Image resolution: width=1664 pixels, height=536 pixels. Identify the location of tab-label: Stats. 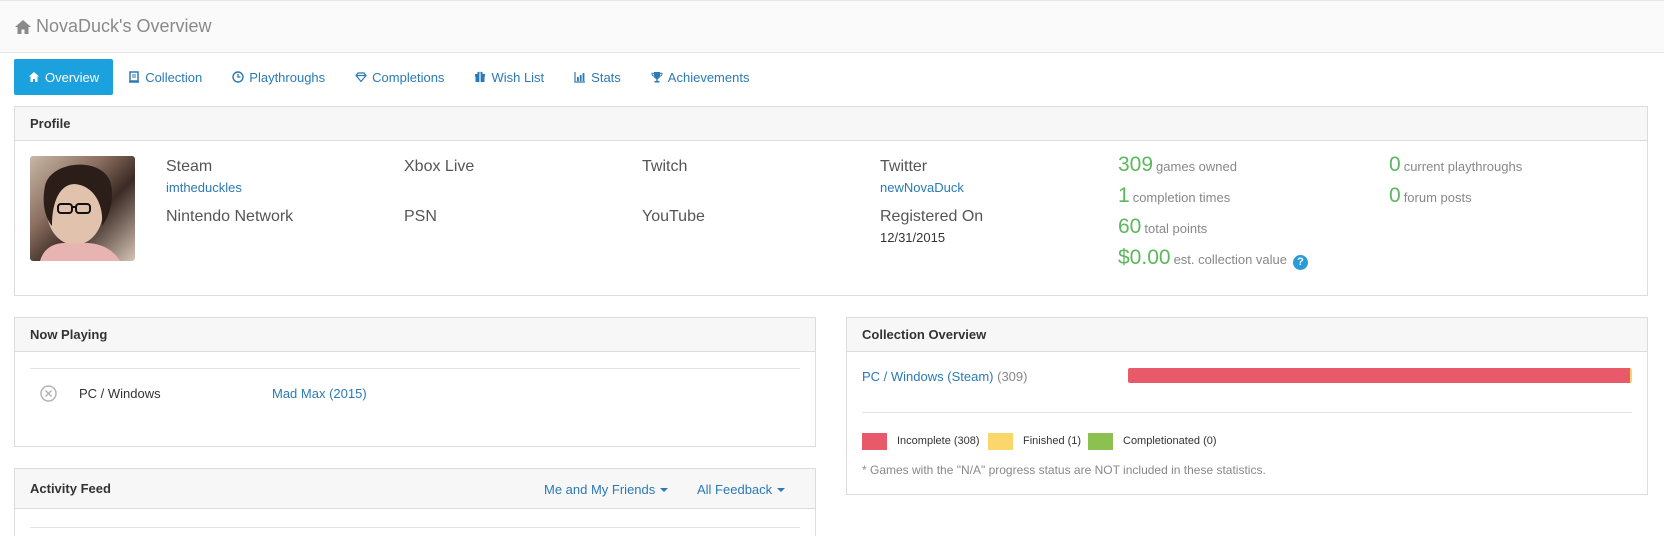
(606, 77).